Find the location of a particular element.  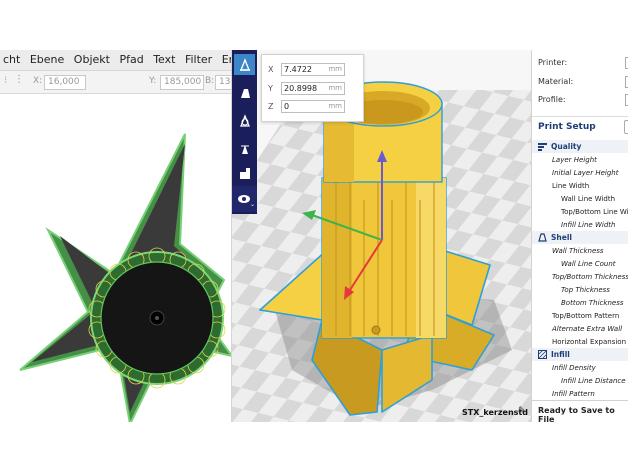

divider is located at coordinates (580, 116).